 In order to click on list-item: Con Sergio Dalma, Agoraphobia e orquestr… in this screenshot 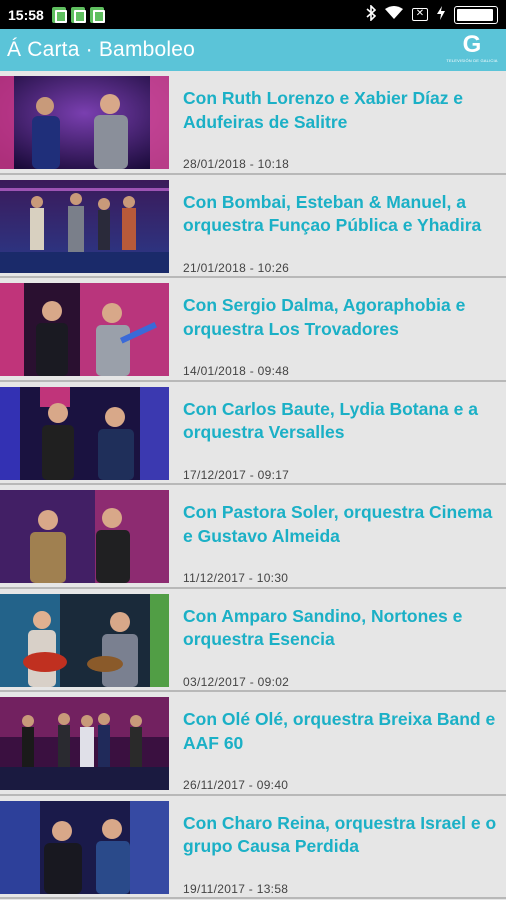, I will do `click(253, 330)`.